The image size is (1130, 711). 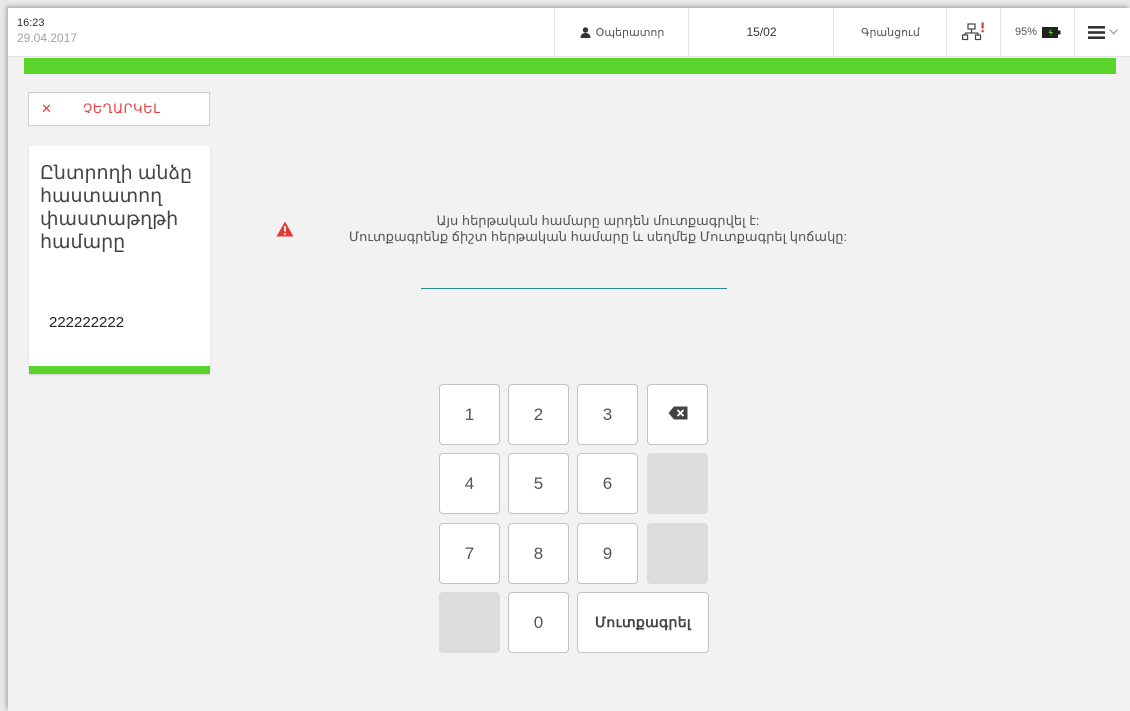 What do you see at coordinates (630, 32) in the screenshot?
I see `operator-label: Օպերատոր` at bounding box center [630, 32].